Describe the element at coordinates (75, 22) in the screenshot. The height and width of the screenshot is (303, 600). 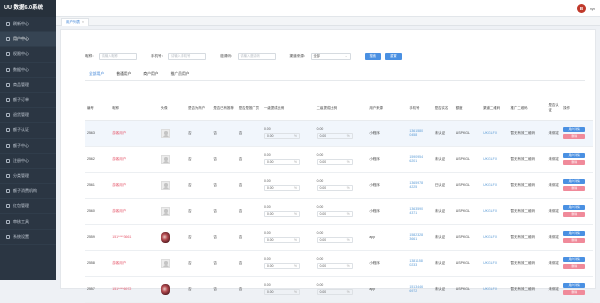
I see `page-tab-user-list: 用户列表 ×` at that location.